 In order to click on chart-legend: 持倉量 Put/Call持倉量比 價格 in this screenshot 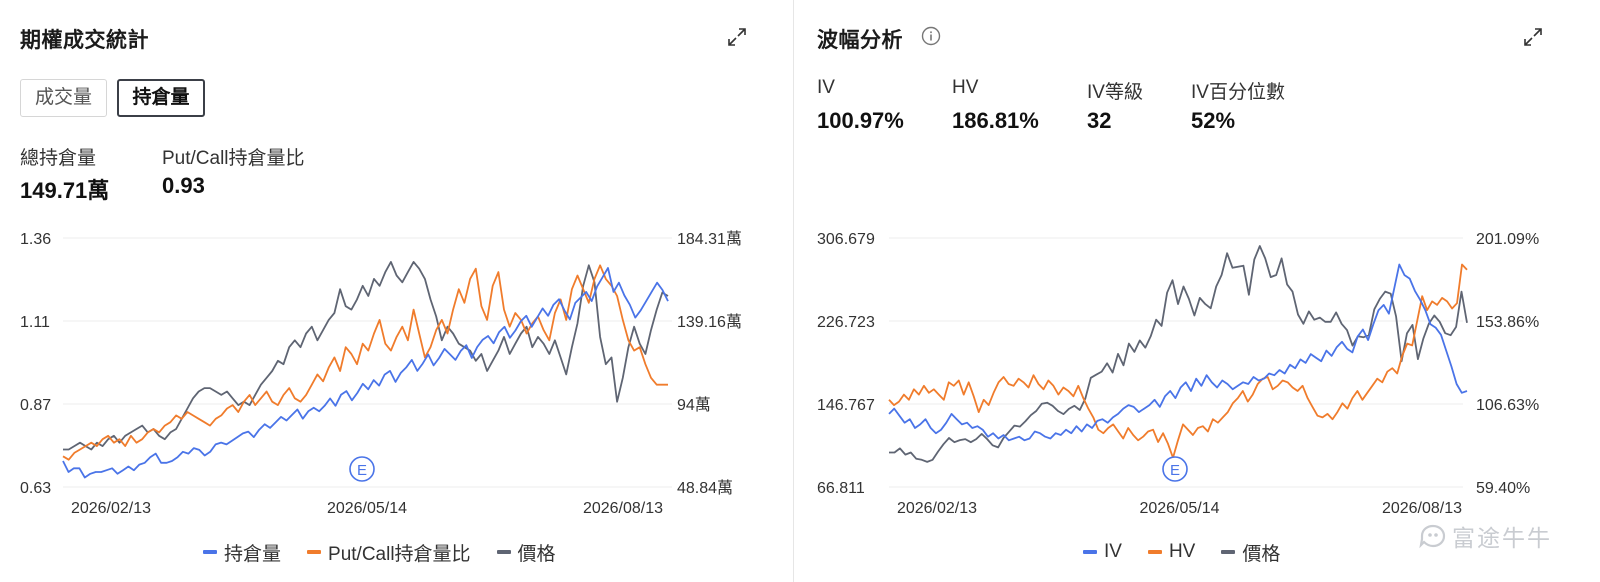, I will do `click(392, 552)`.